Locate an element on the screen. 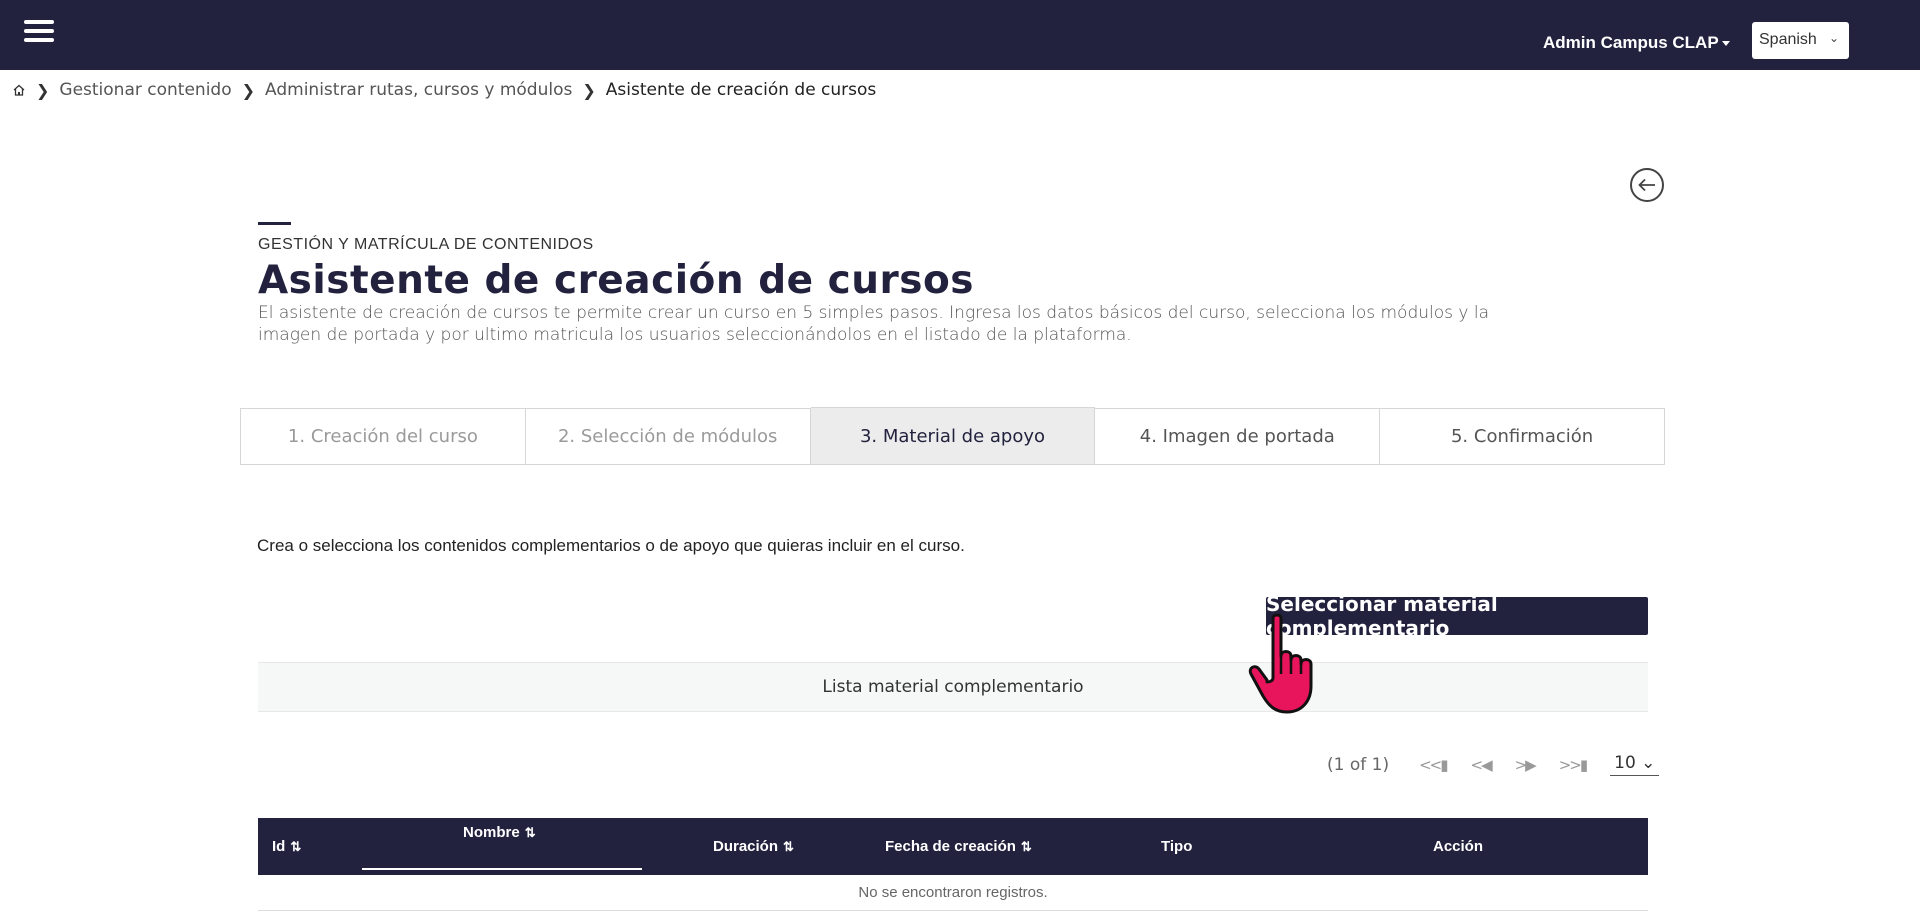 Image resolution: width=1920 pixels, height=920 pixels. language-value: Spanish is located at coordinates (1788, 39).